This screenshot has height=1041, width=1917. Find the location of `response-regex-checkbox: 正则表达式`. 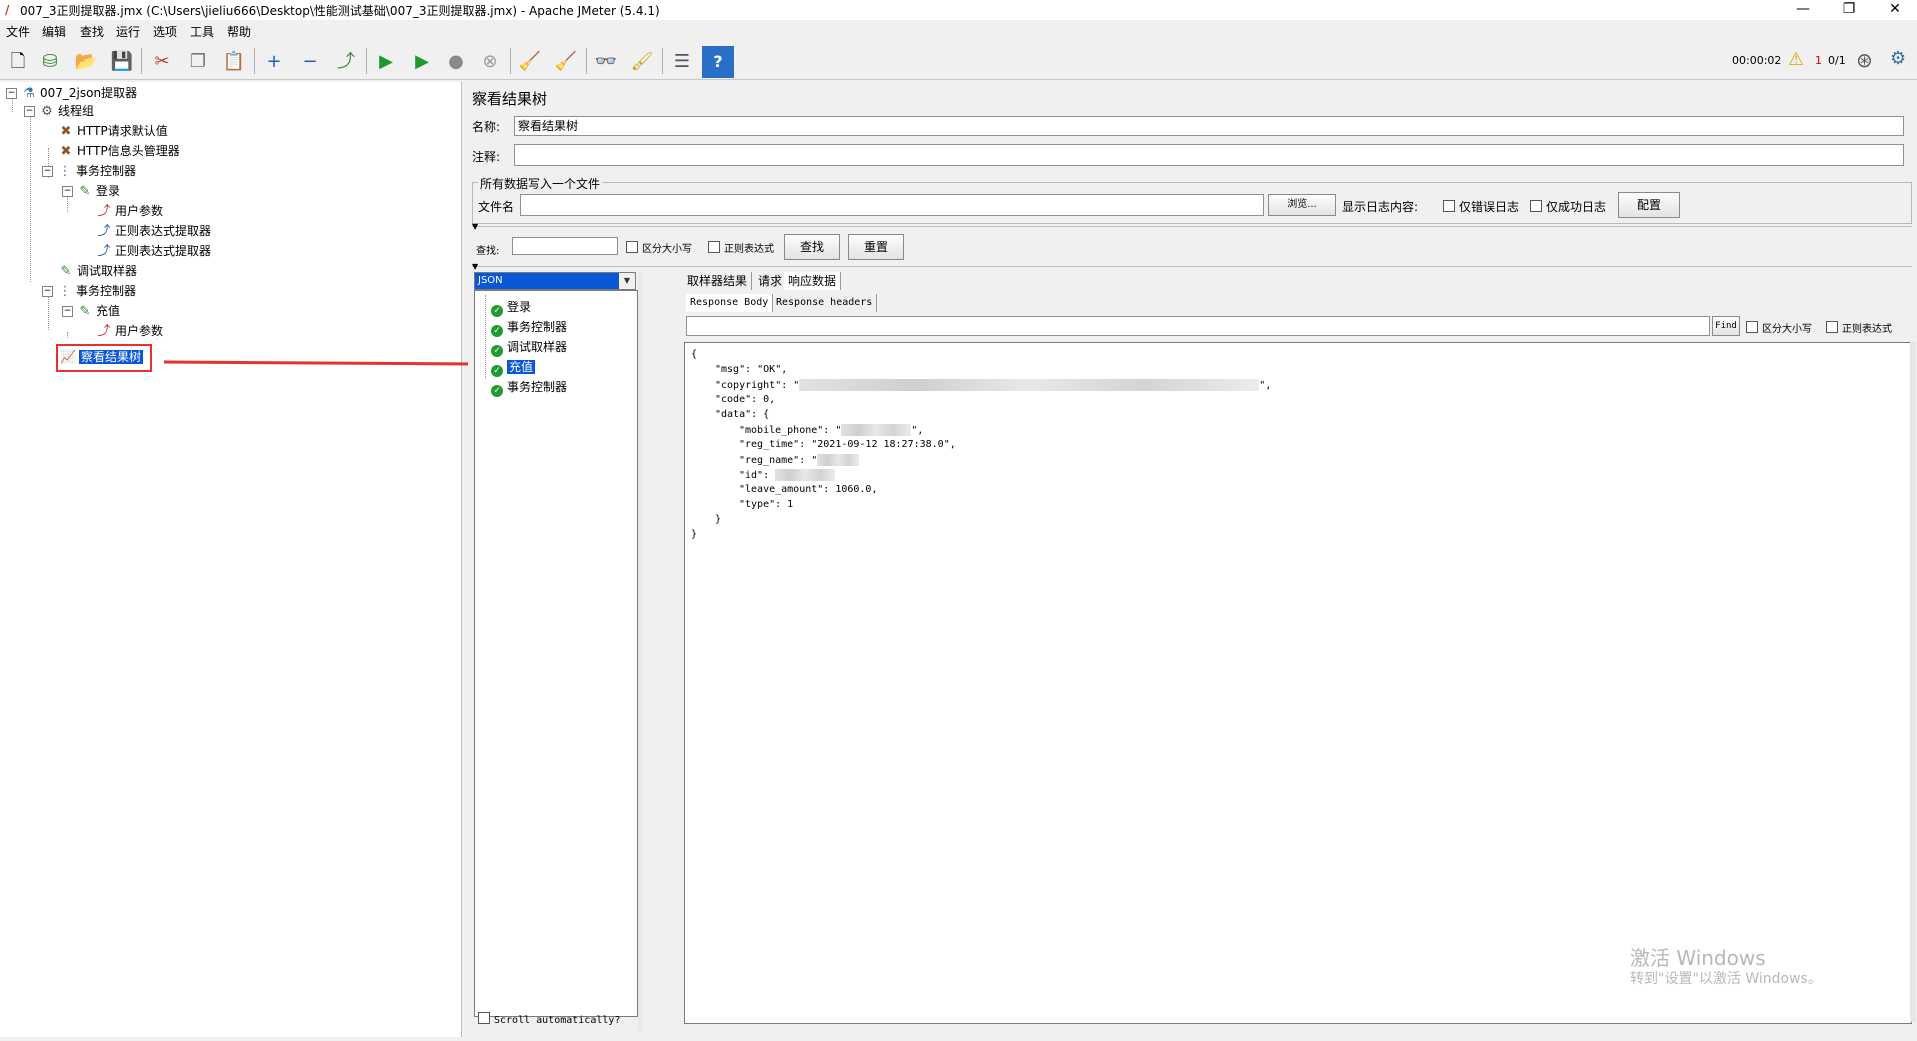

response-regex-checkbox: 正则表达式 is located at coordinates (1859, 327).